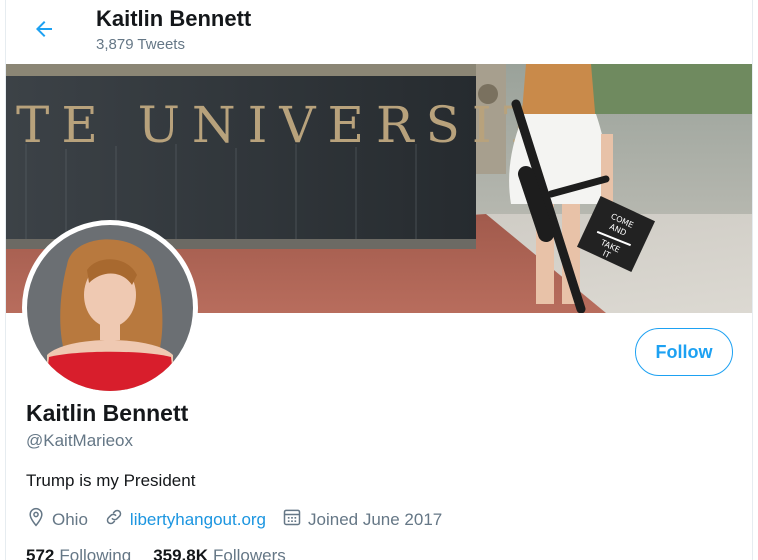  I want to click on profile-handle: @KaitMarieox, so click(80, 440).